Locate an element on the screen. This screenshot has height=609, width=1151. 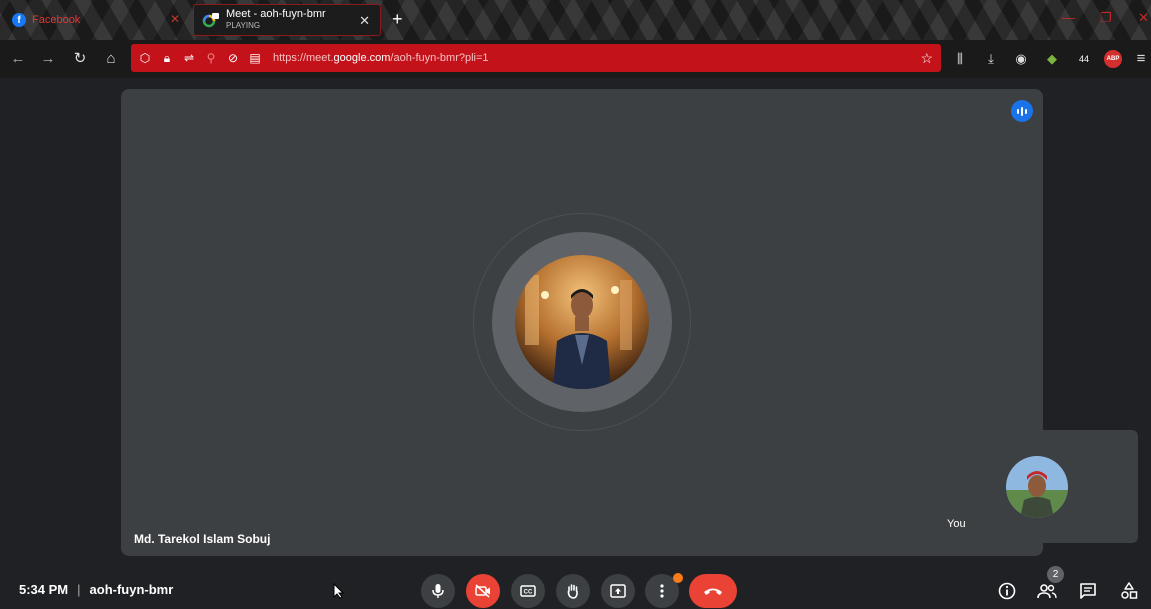
tab-facebook: f Facebook ✕ is located at coordinates (97, 20).